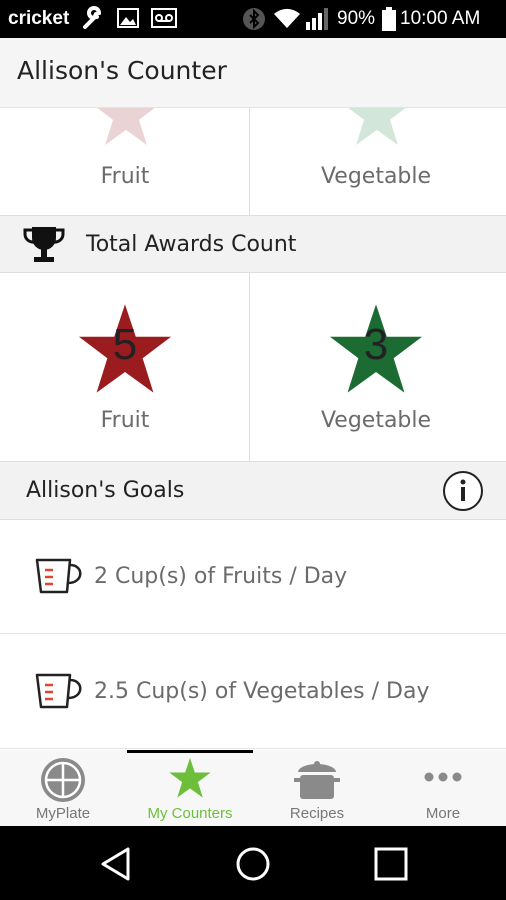 The image size is (506, 900). Describe the element at coordinates (389, 21) in the screenshot. I see `battery-icon` at that location.